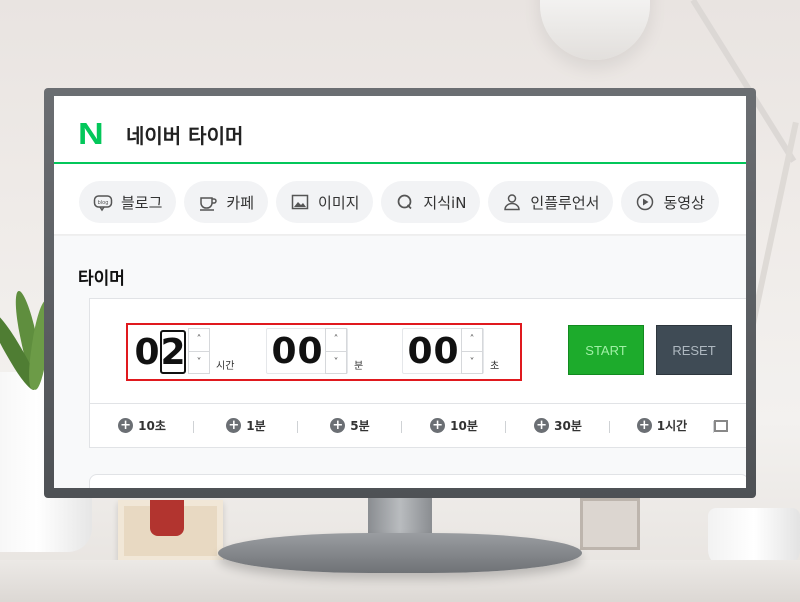  What do you see at coordinates (754, 538) in the screenshot?
I see `mug` at bounding box center [754, 538].